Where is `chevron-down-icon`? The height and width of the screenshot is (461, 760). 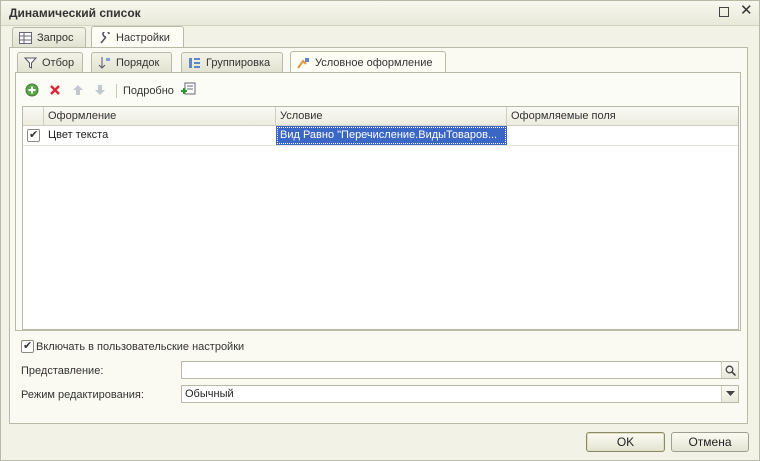
chevron-down-icon is located at coordinates (729, 394).